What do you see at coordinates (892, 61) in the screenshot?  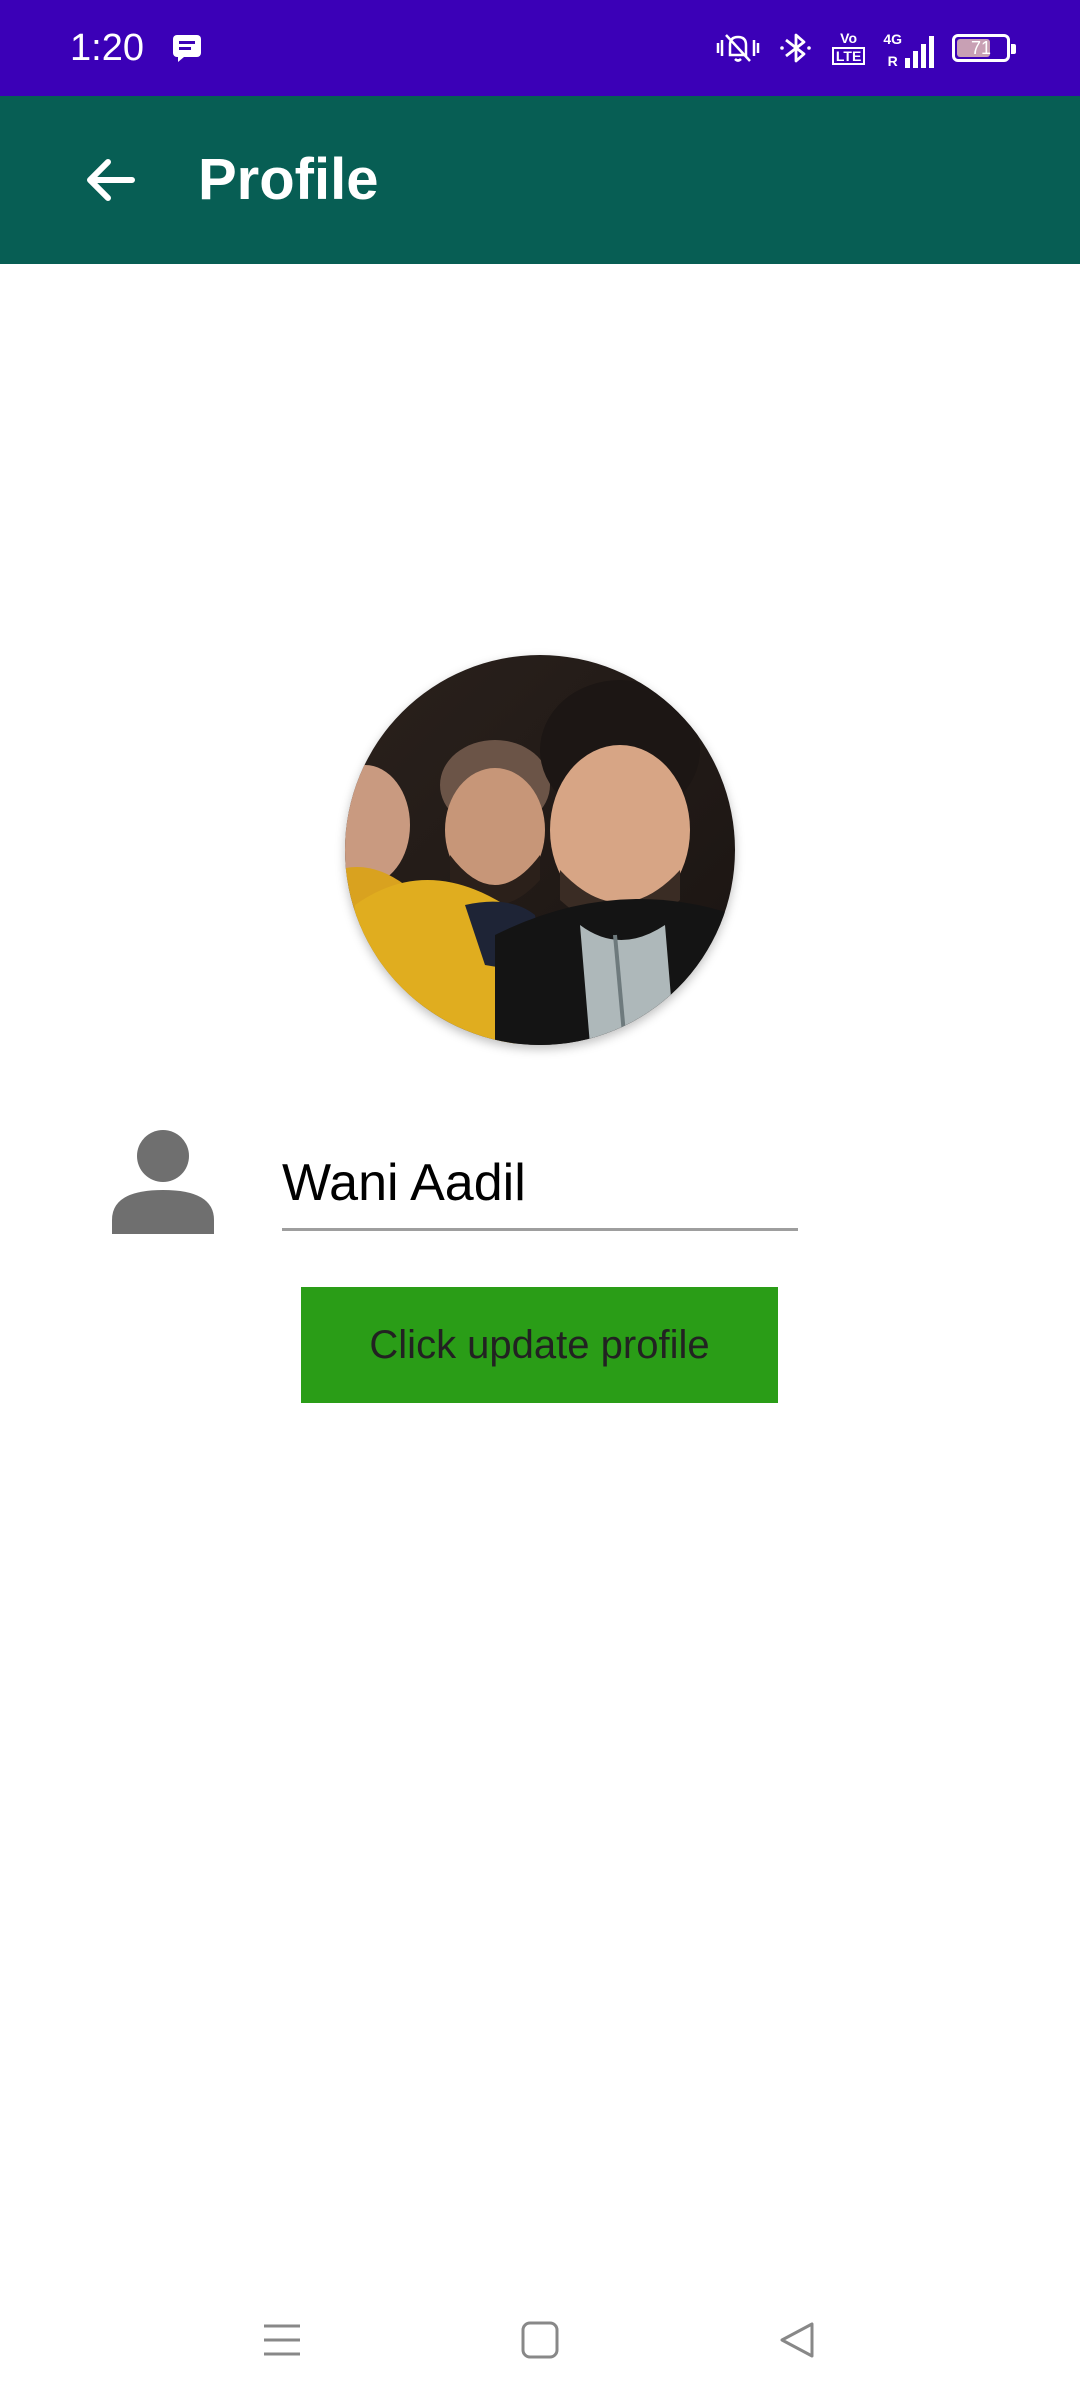 I see `network-r-text: R` at bounding box center [892, 61].